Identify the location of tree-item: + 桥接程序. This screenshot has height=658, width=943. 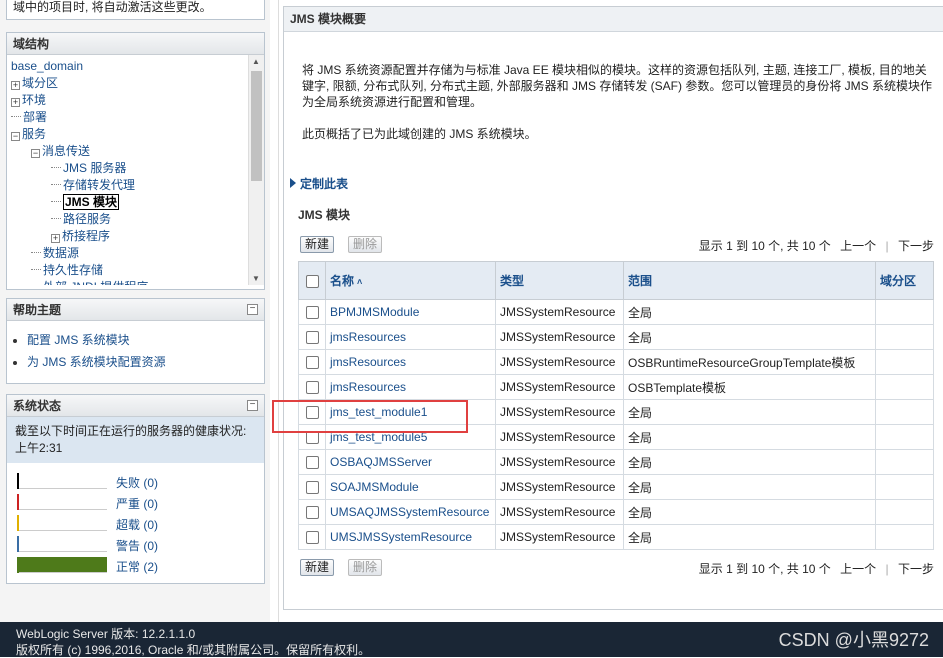
(137, 236).